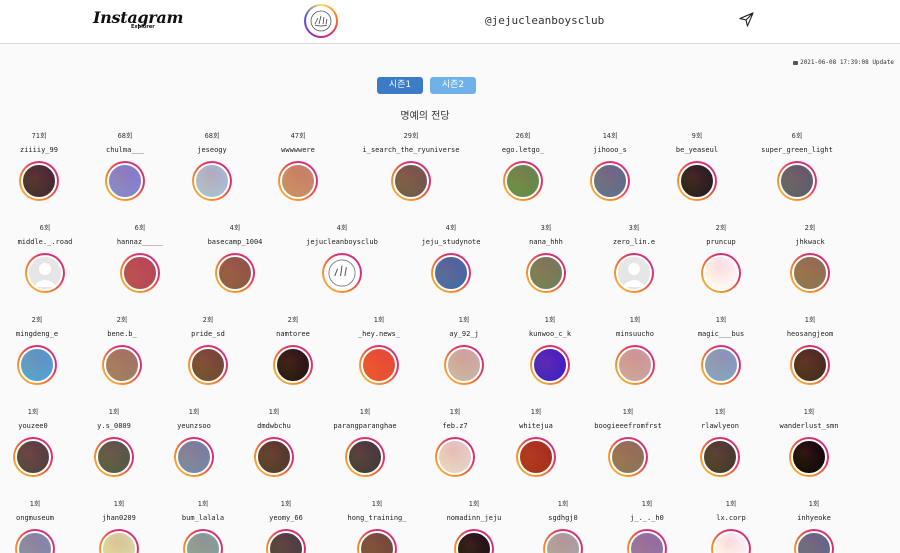 This screenshot has height=553, width=900. Describe the element at coordinates (697, 150) in the screenshot. I see `username: be_yeaseul` at that location.